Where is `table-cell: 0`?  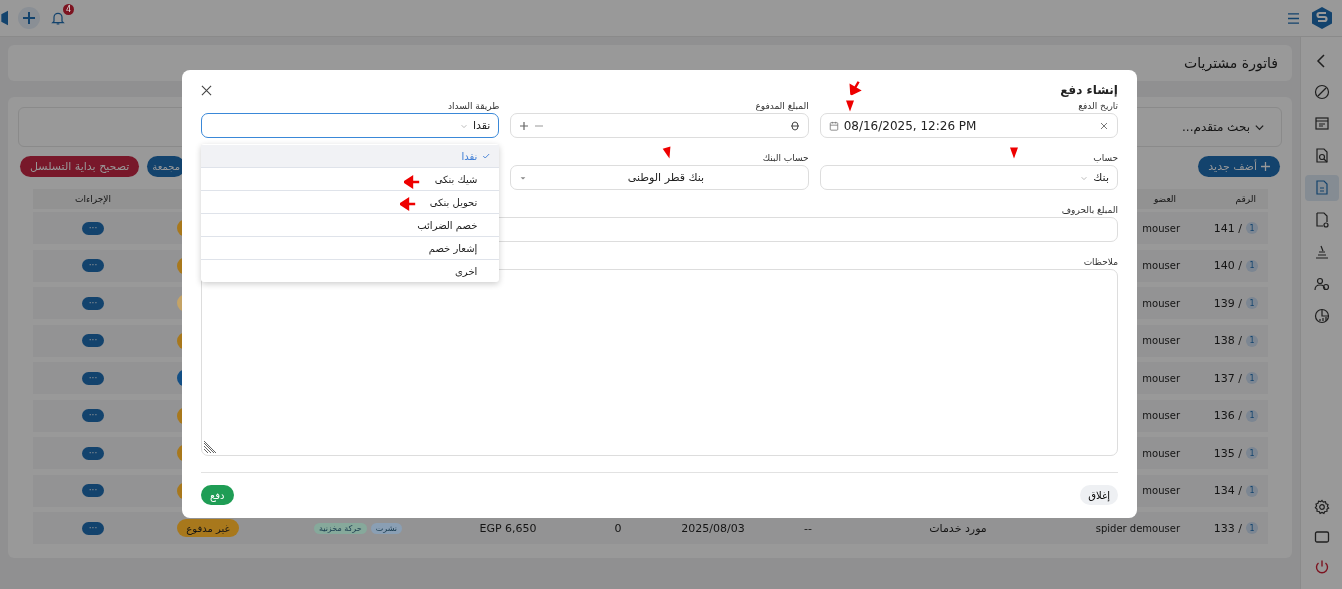 table-cell: 0 is located at coordinates (618, 528).